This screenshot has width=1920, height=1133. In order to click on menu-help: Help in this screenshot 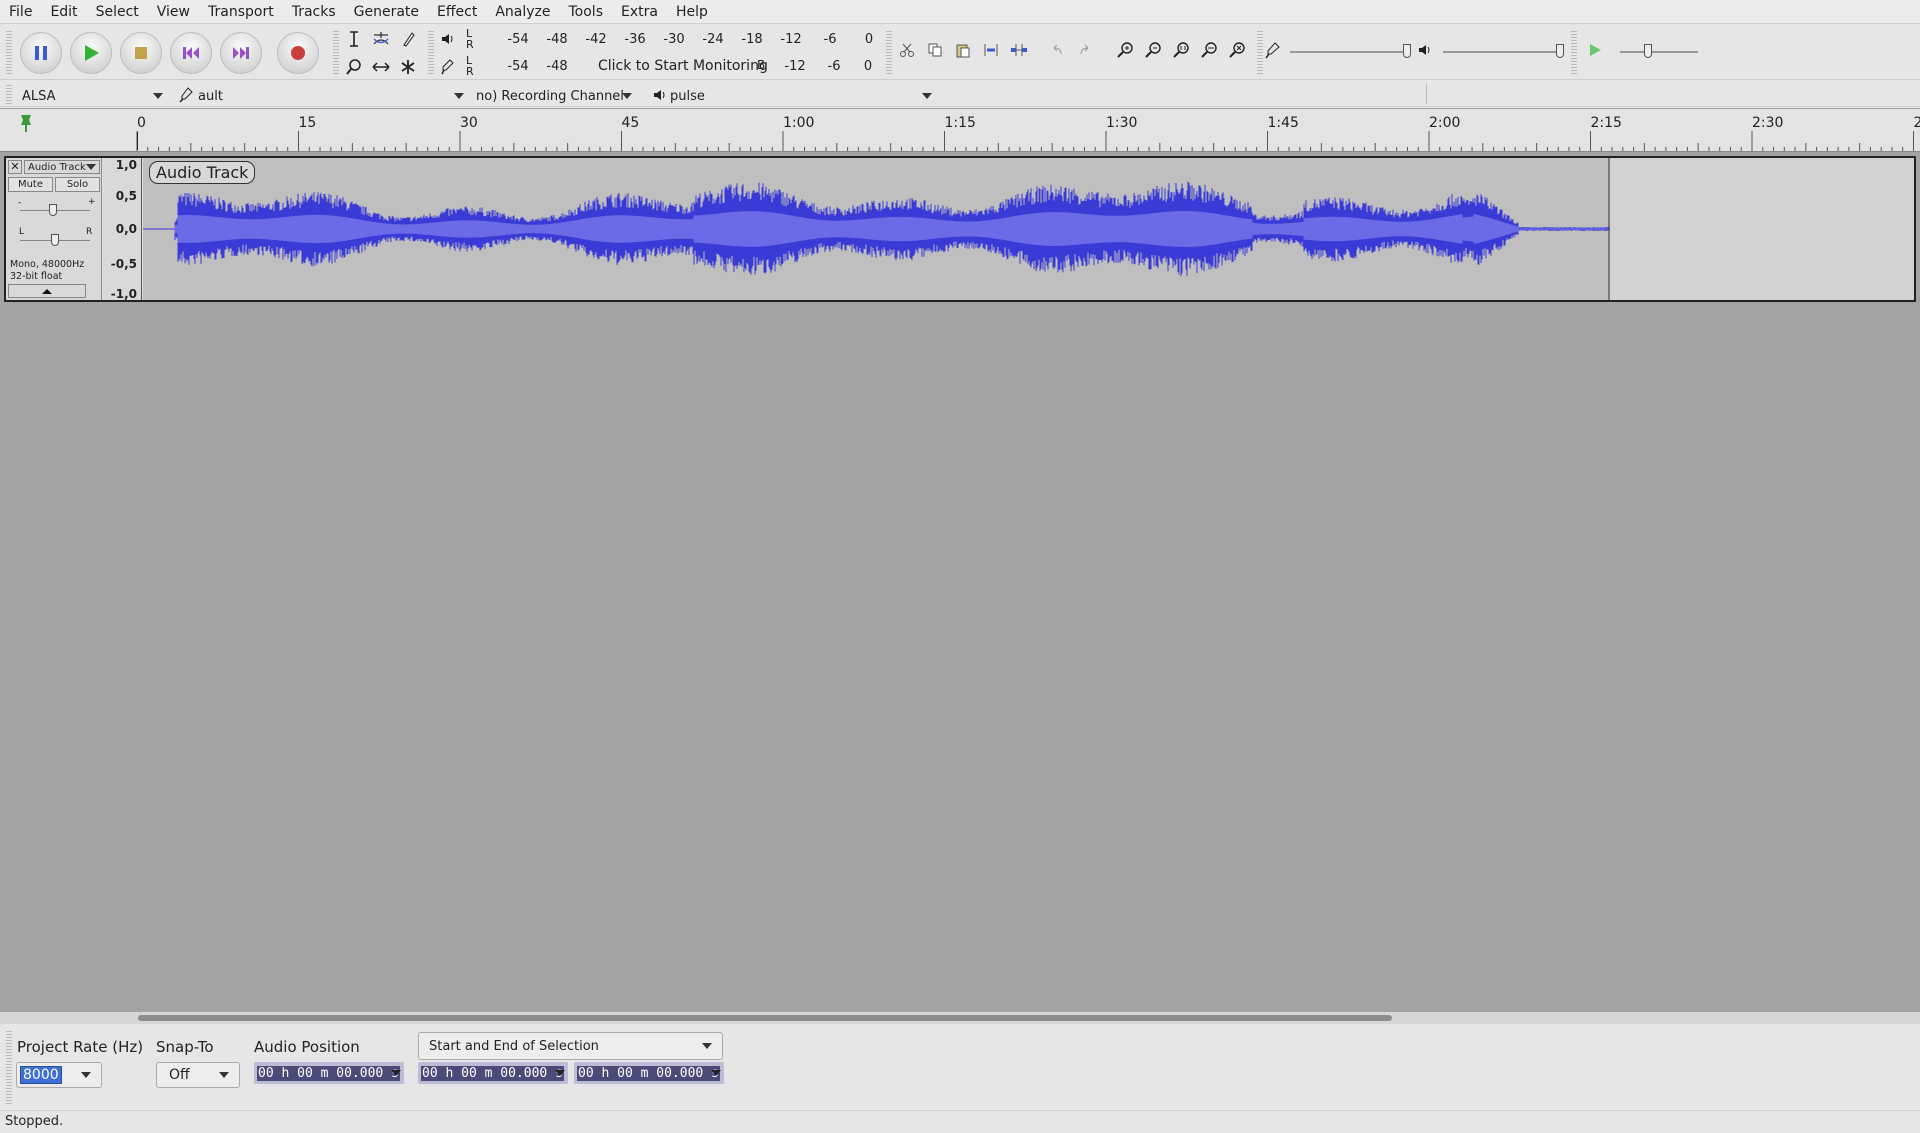, I will do `click(692, 12)`.